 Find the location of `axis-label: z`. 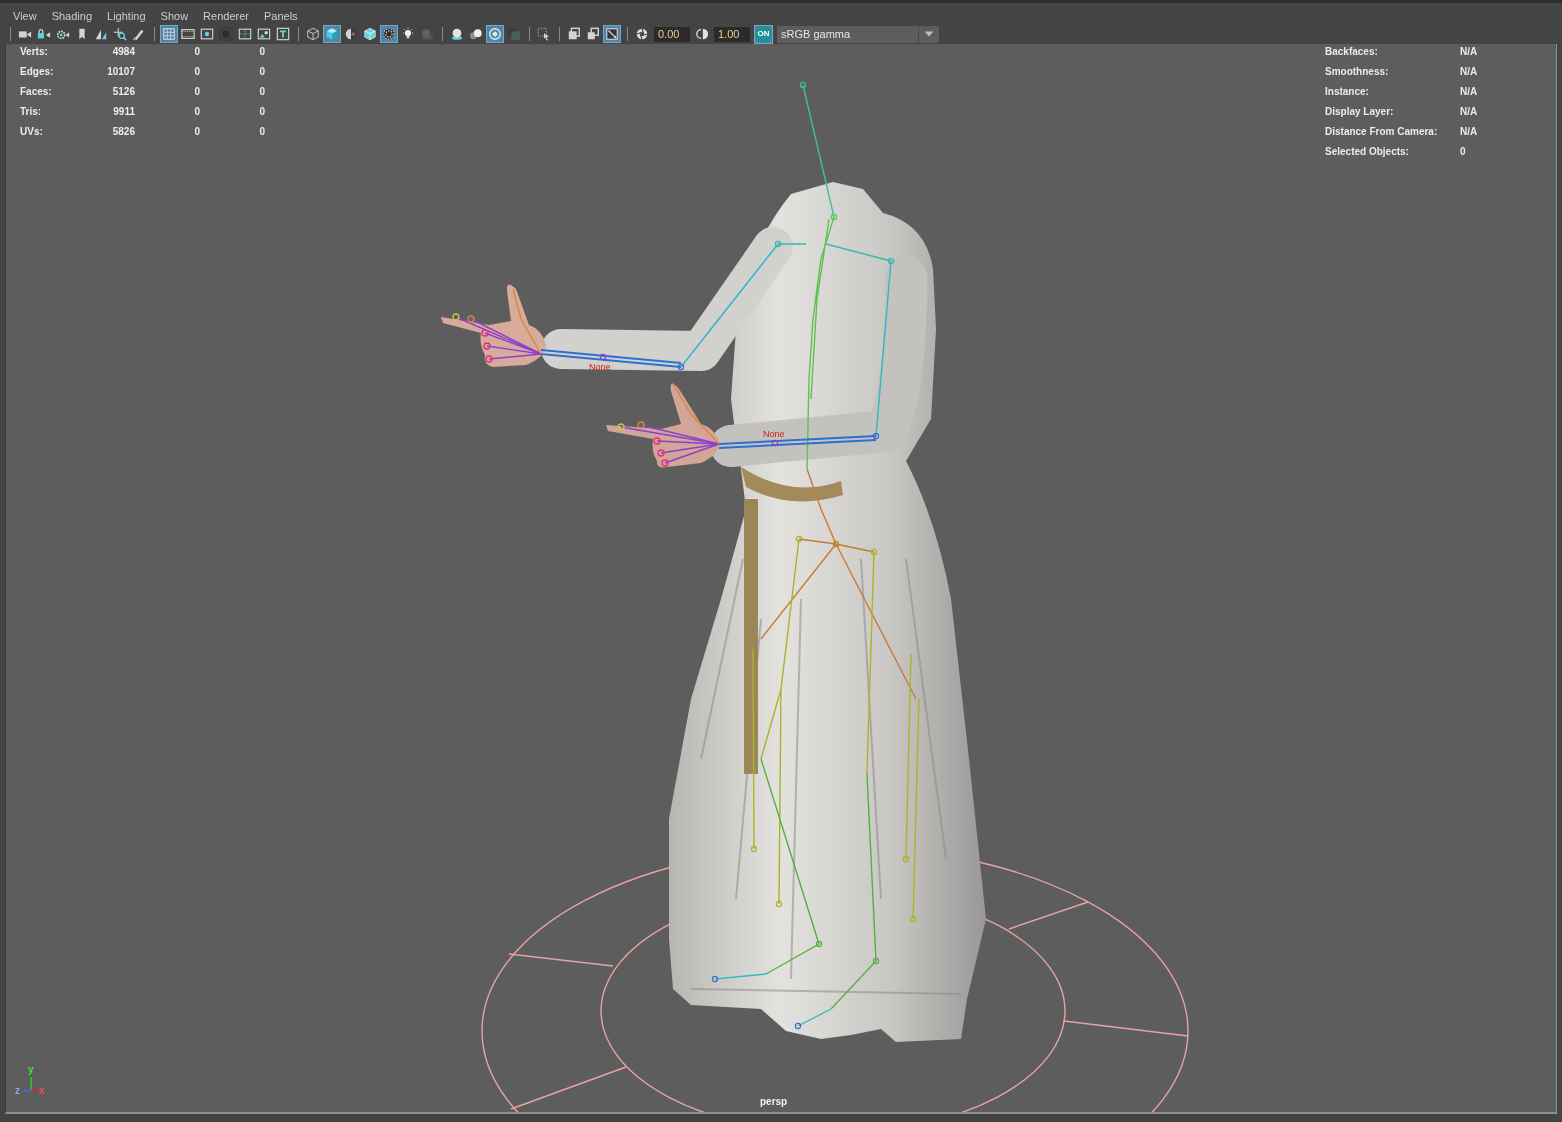

axis-label: z is located at coordinates (17, 1091).